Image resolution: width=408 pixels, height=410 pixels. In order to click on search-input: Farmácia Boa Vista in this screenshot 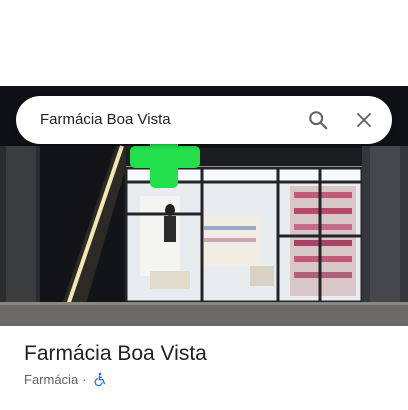, I will do `click(105, 120)`.